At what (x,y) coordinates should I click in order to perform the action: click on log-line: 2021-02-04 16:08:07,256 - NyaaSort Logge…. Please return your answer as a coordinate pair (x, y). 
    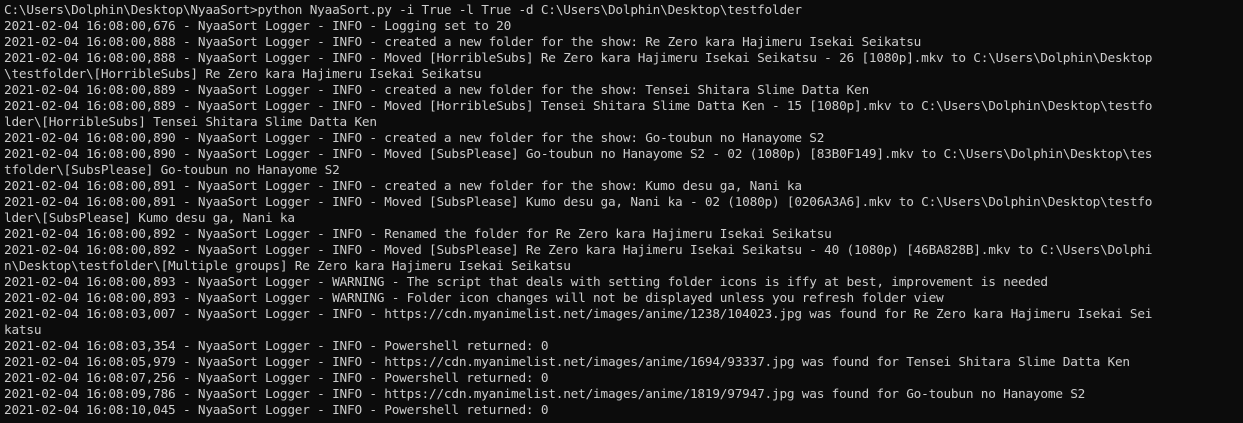
    Looking at the image, I should click on (276, 378).